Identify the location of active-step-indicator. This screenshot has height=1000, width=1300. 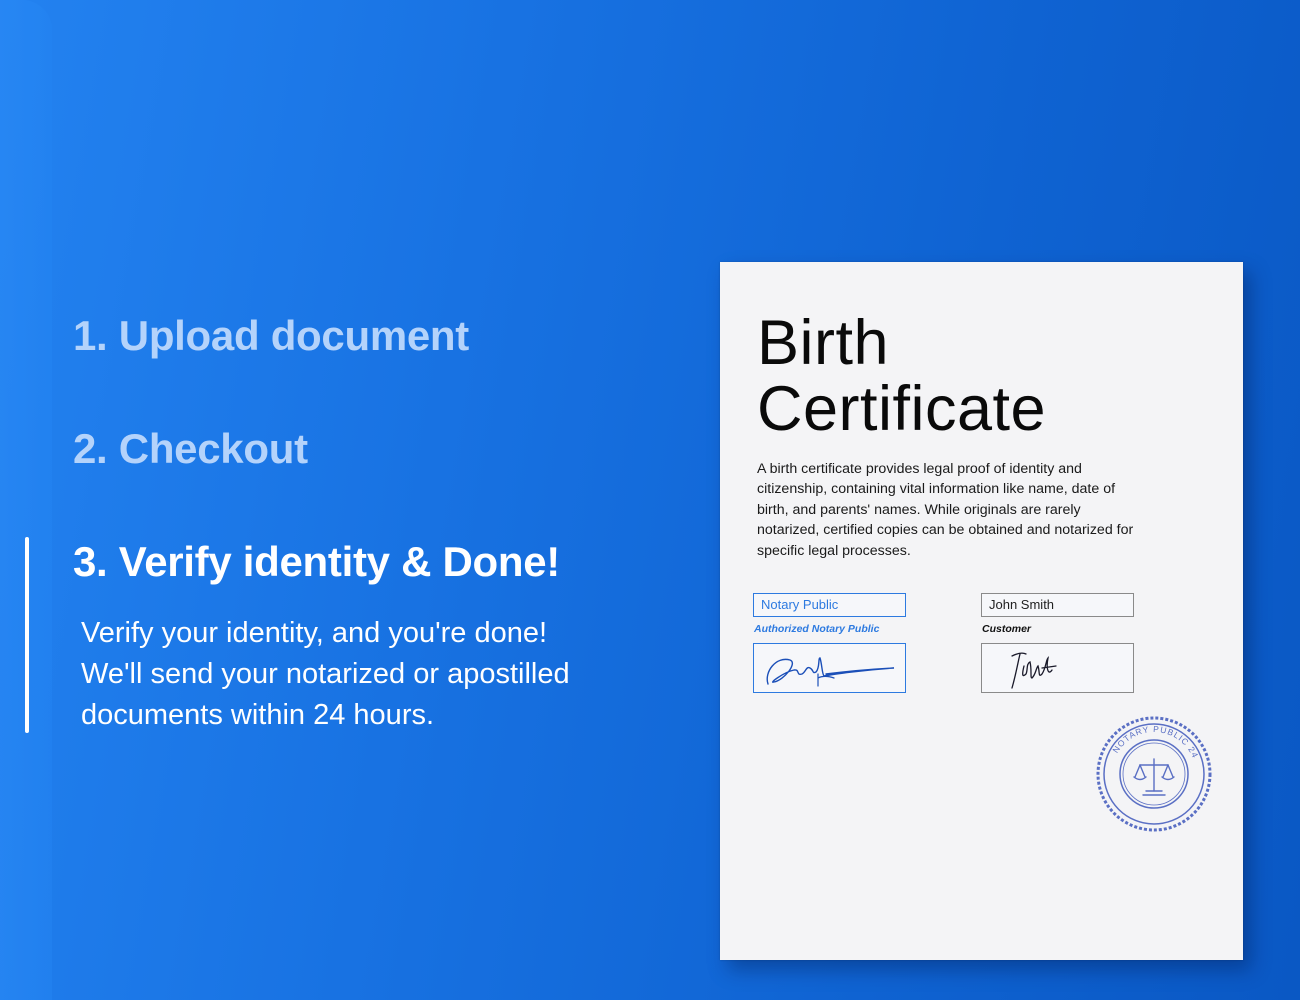
(27, 635).